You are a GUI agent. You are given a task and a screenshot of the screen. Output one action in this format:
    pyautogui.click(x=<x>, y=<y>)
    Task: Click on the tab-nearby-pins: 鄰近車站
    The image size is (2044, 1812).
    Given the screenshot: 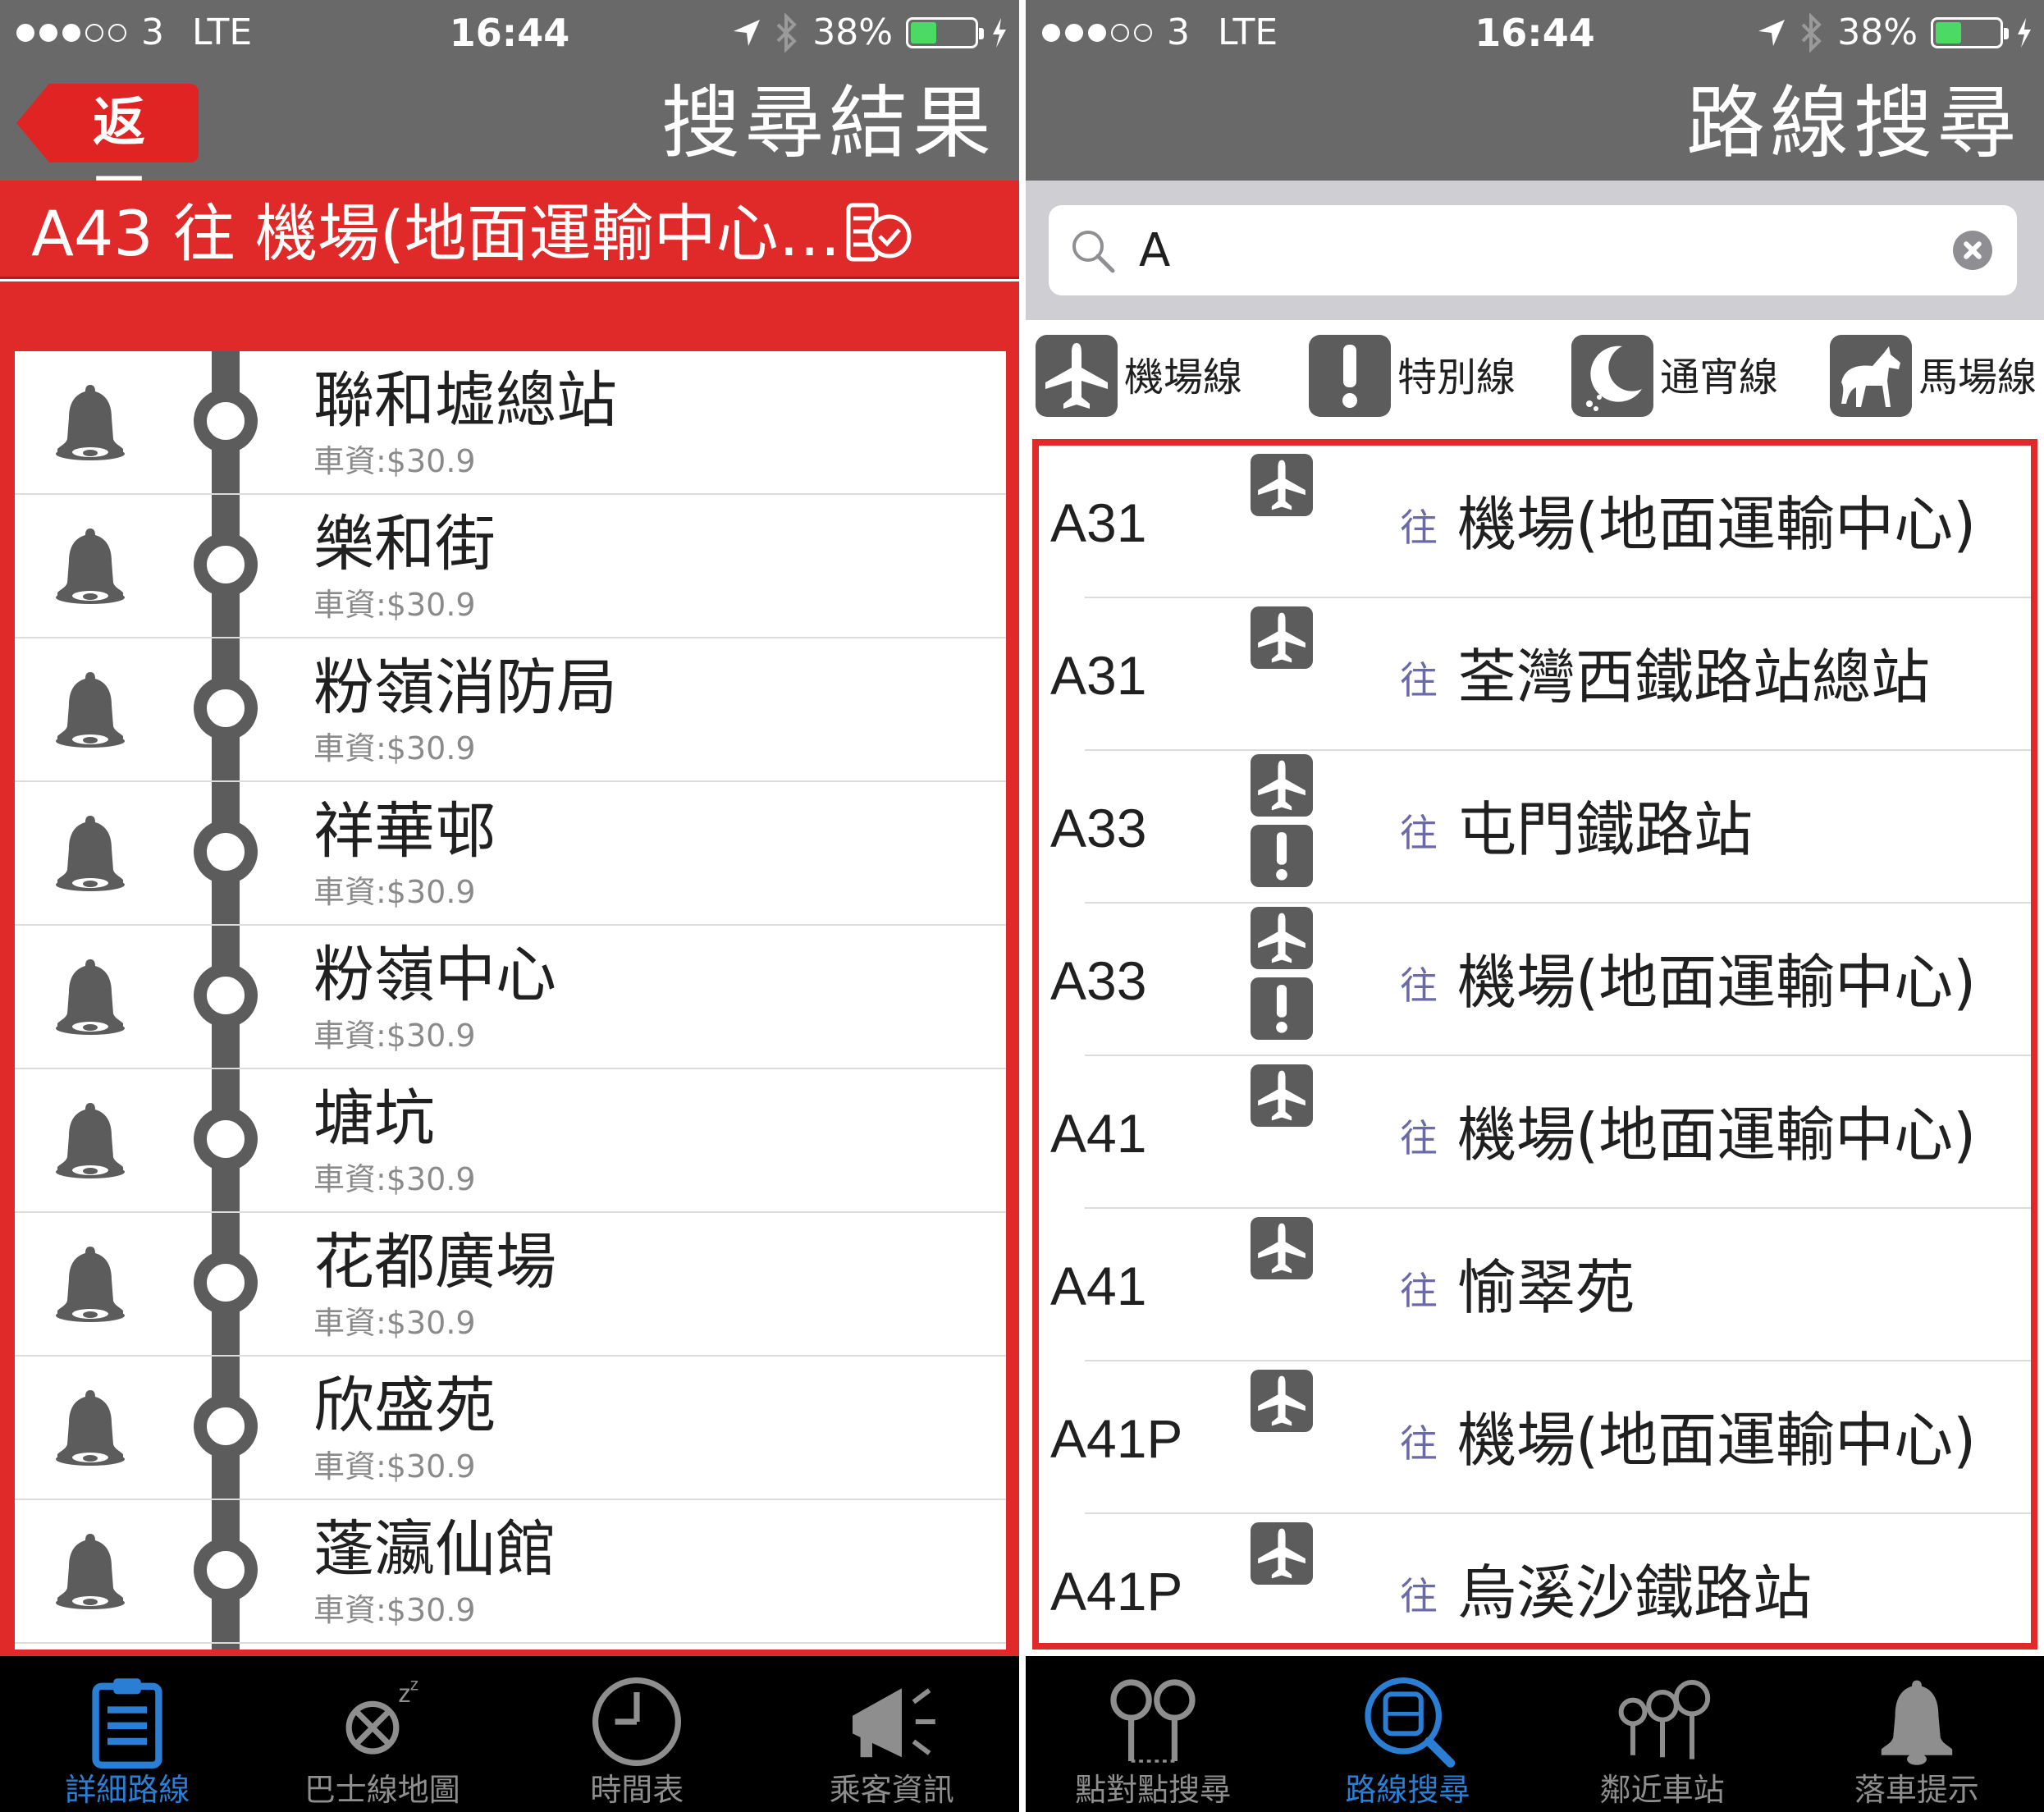 What is the action you would take?
    pyautogui.click(x=1662, y=1734)
    